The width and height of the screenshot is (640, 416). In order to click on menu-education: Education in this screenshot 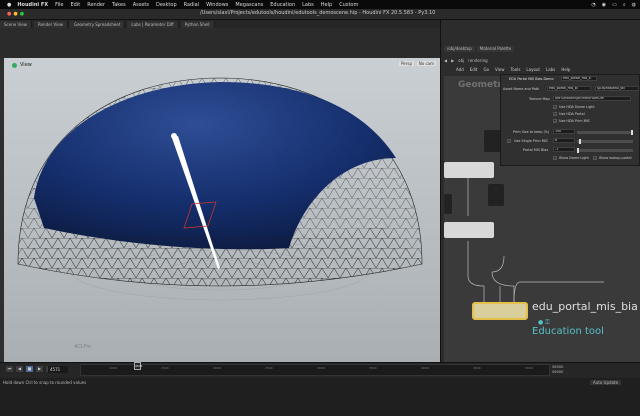, I will do `click(282, 5)`.